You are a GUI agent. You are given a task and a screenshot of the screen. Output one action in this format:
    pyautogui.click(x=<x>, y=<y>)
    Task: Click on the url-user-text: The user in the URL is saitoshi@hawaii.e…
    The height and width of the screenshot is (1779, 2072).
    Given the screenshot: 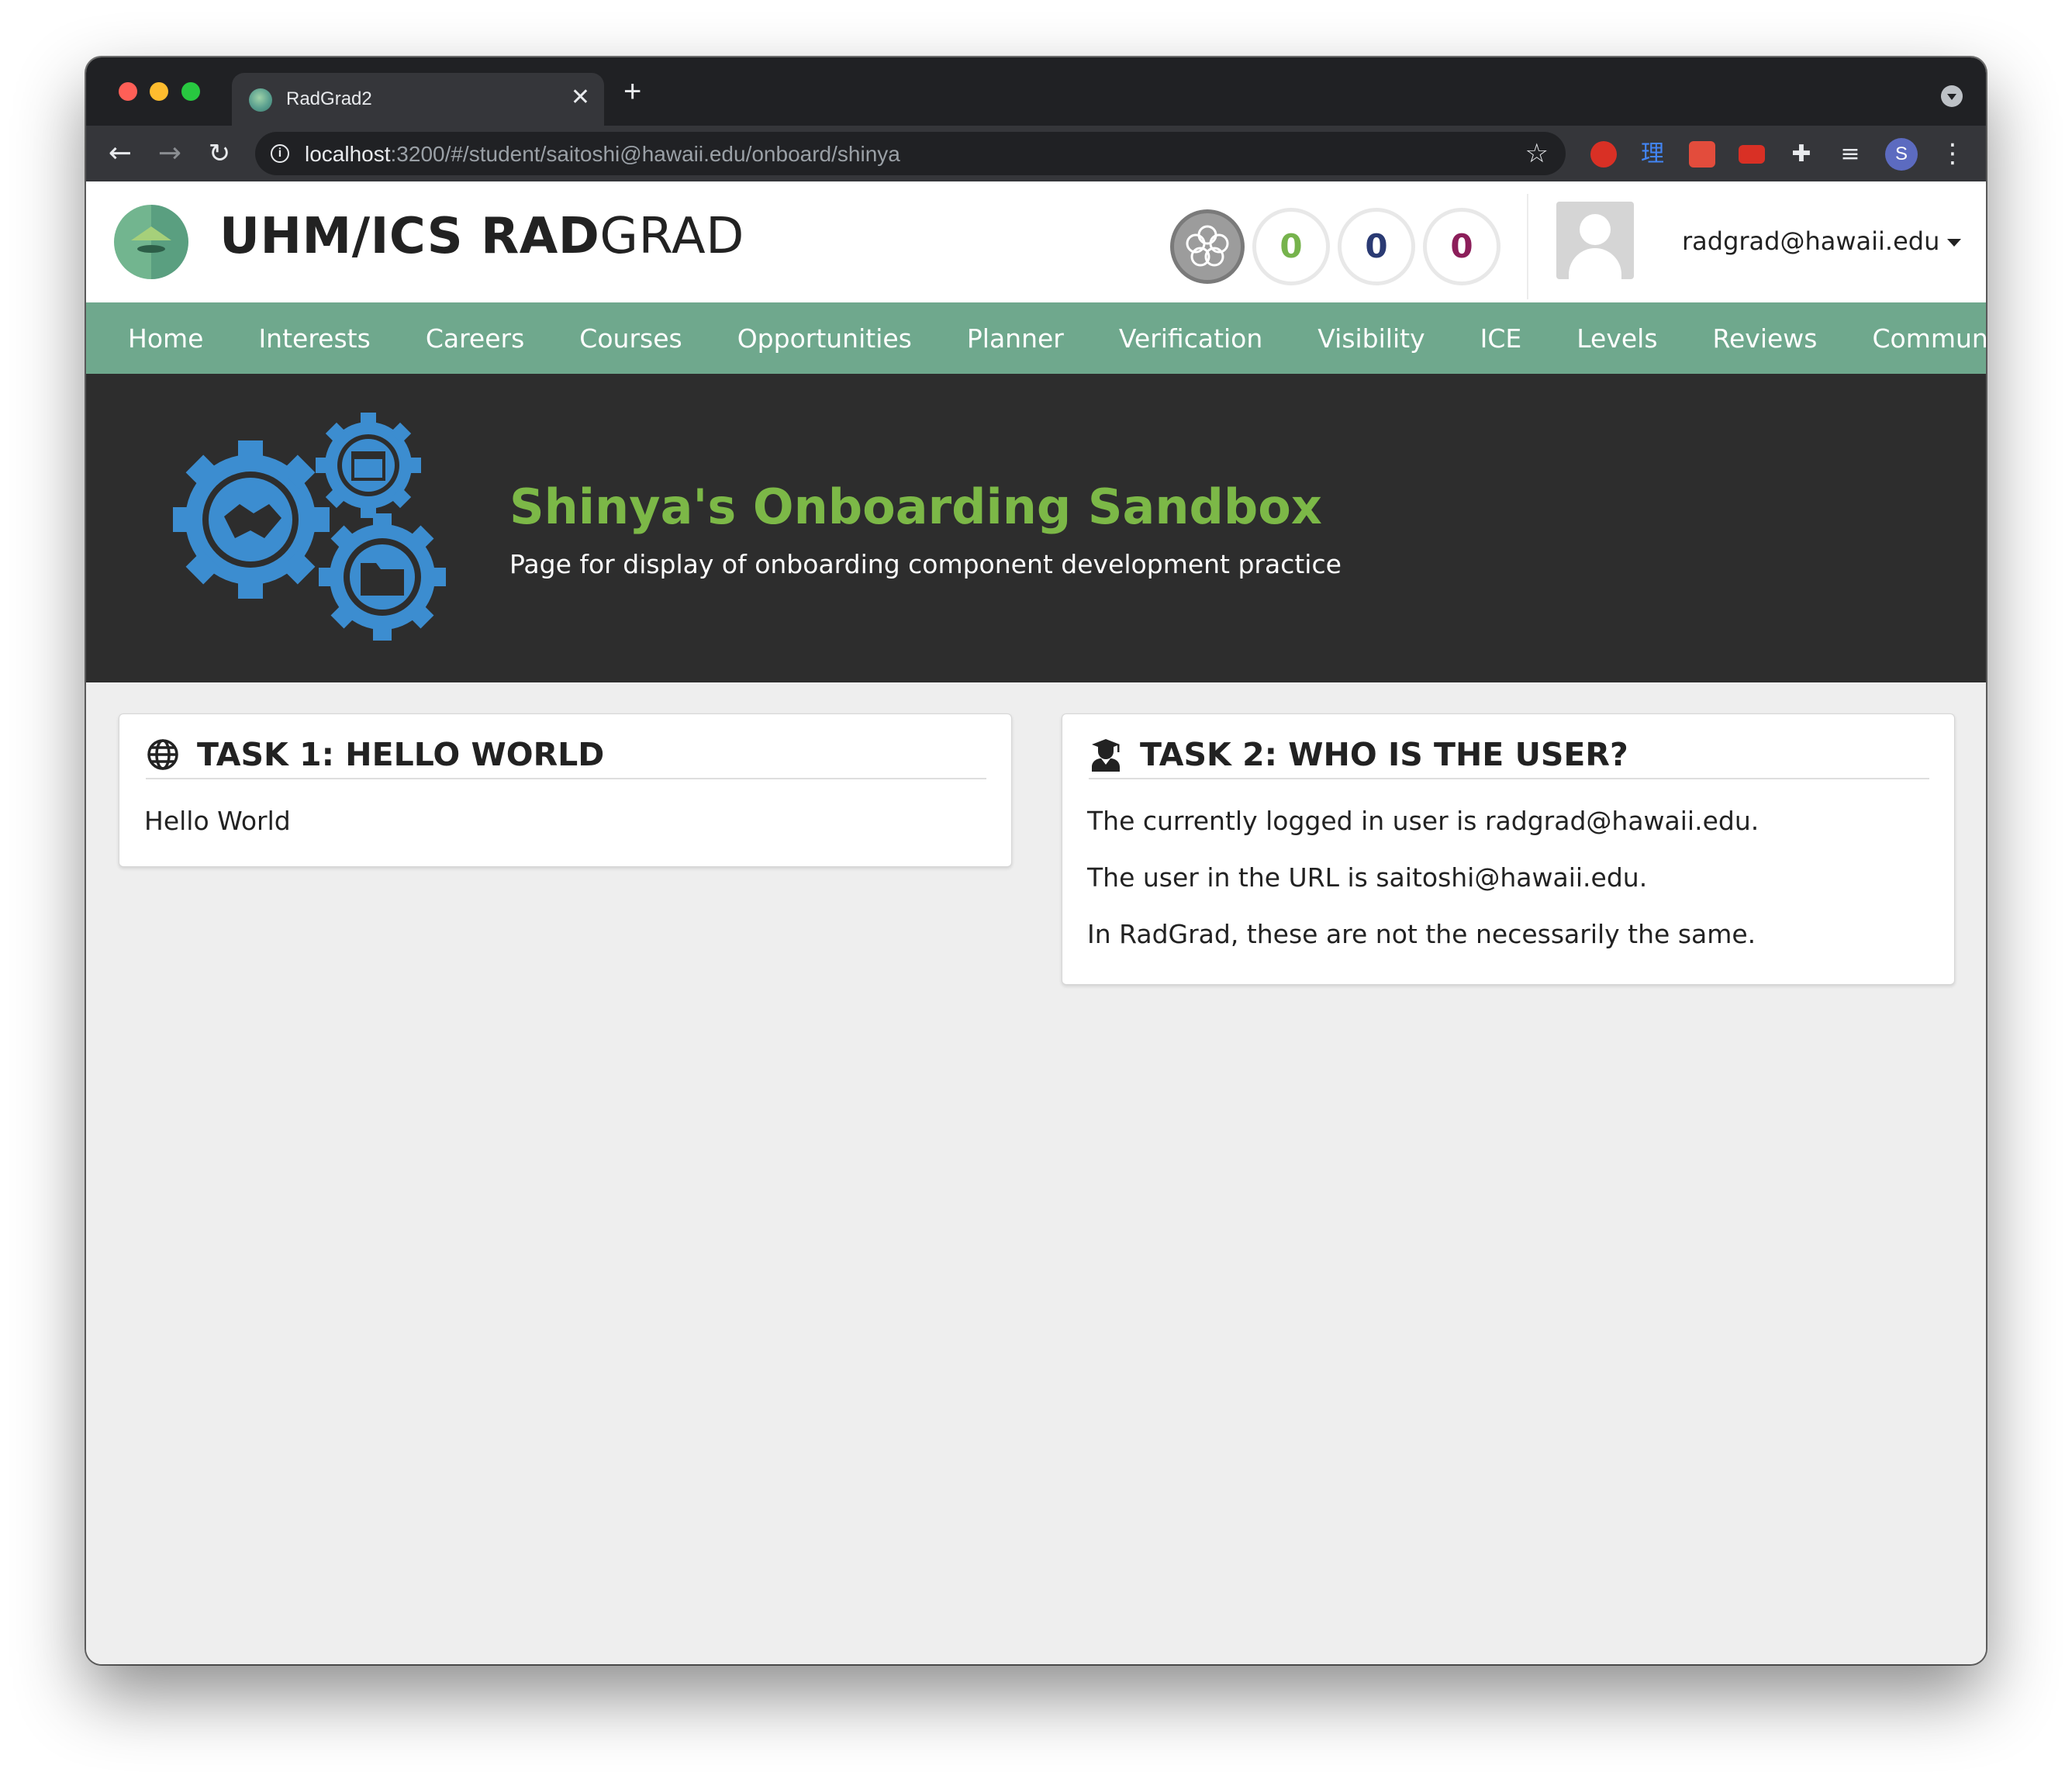 What is the action you would take?
    pyautogui.click(x=1367, y=878)
    